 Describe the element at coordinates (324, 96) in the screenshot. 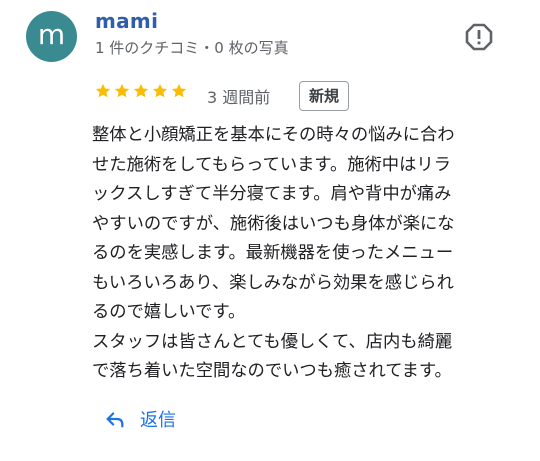

I see `new-badge: 新規` at that location.